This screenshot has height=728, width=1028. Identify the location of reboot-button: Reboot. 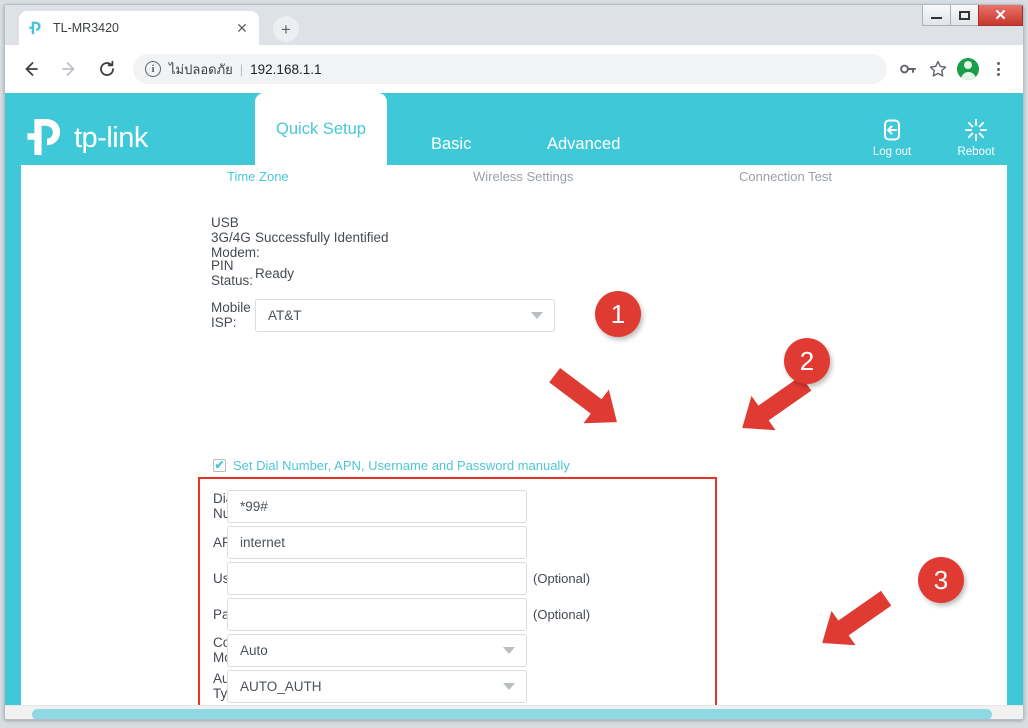
(976, 137).